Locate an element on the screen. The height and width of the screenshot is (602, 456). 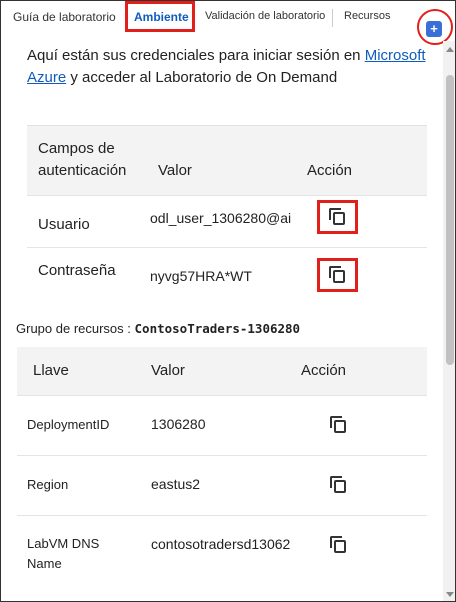
tab-recursos: Recursos is located at coordinates (367, 16).